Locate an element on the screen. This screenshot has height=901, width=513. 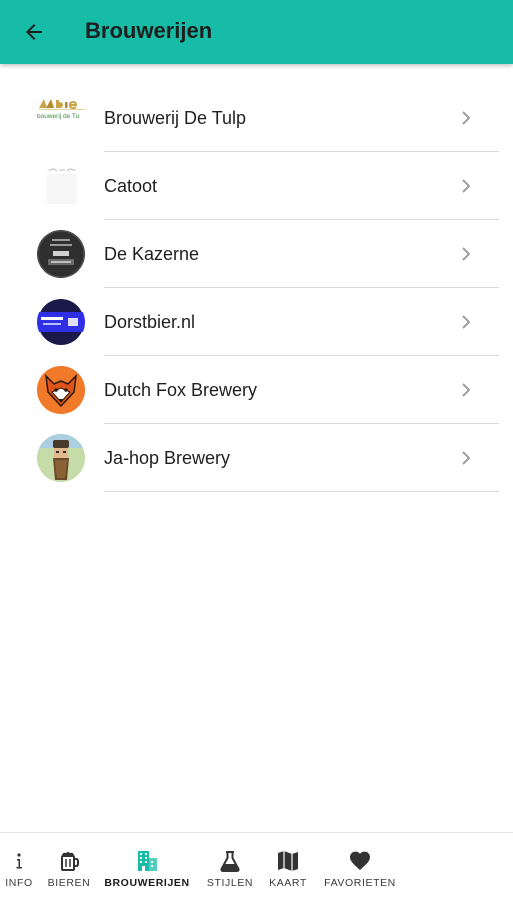
ja-hop-logo-icon is located at coordinates (61, 458).